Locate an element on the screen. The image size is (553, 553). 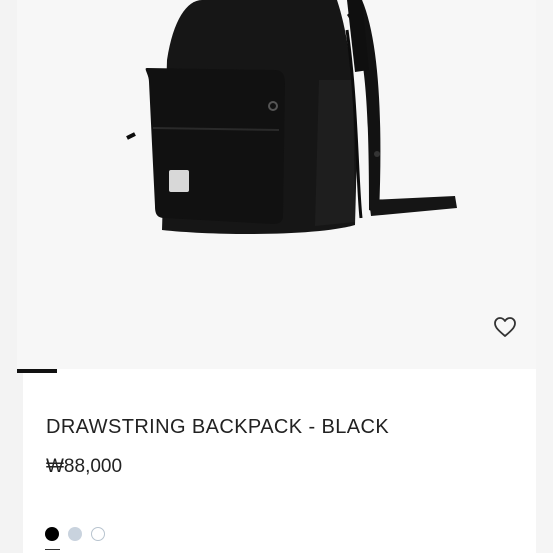
heart-icon is located at coordinates (505, 327).